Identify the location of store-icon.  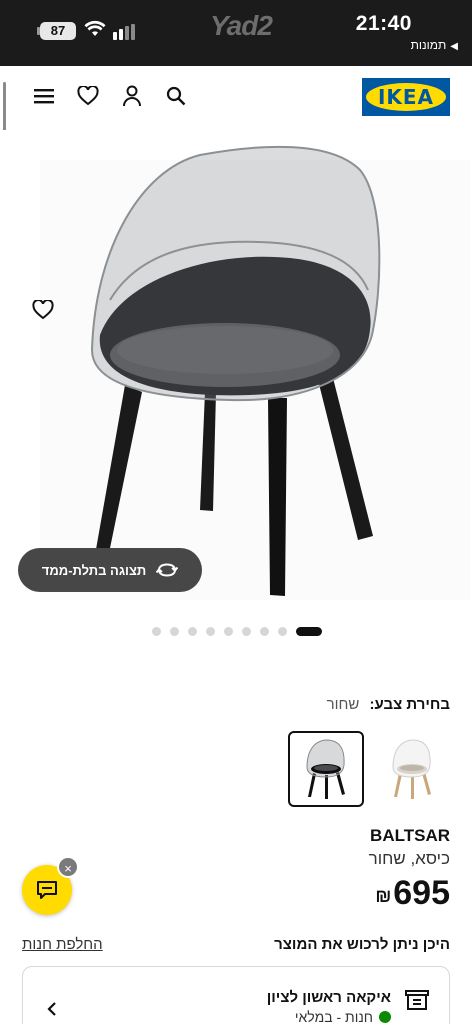
(417, 1000).